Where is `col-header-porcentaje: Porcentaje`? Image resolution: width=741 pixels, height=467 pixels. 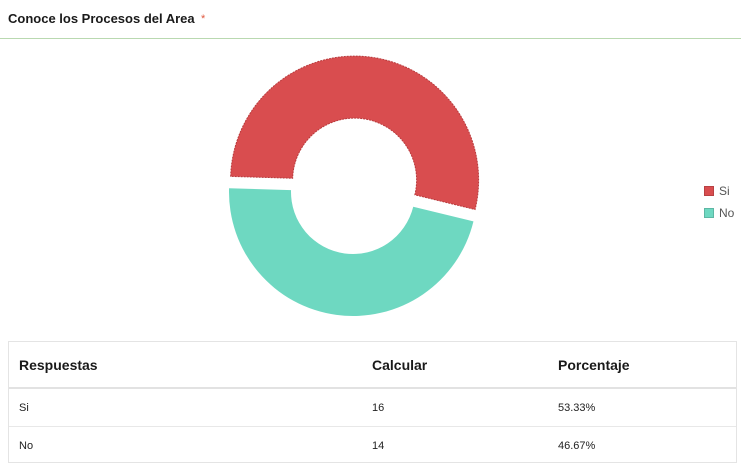 col-header-porcentaje: Porcentaje is located at coordinates (642, 365).